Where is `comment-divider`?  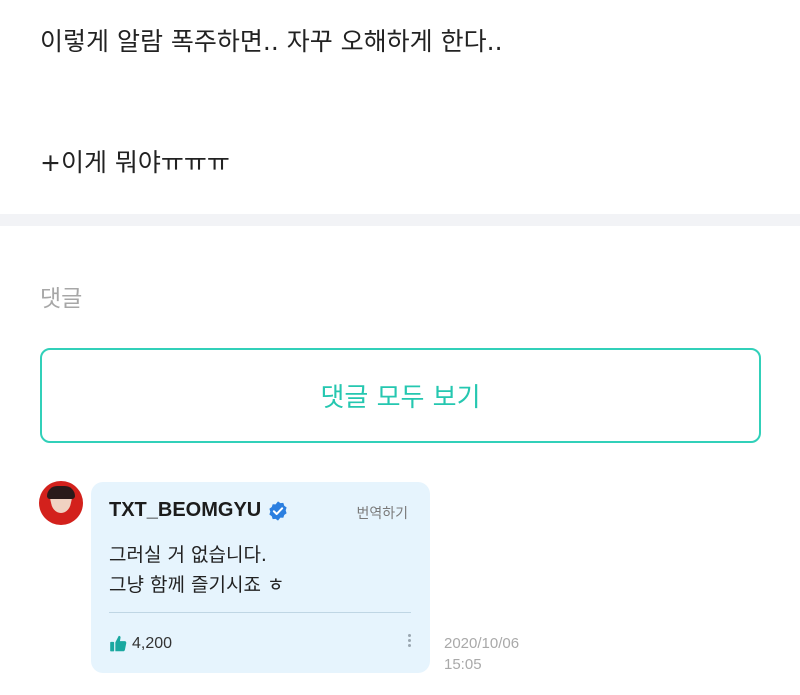 comment-divider is located at coordinates (260, 612).